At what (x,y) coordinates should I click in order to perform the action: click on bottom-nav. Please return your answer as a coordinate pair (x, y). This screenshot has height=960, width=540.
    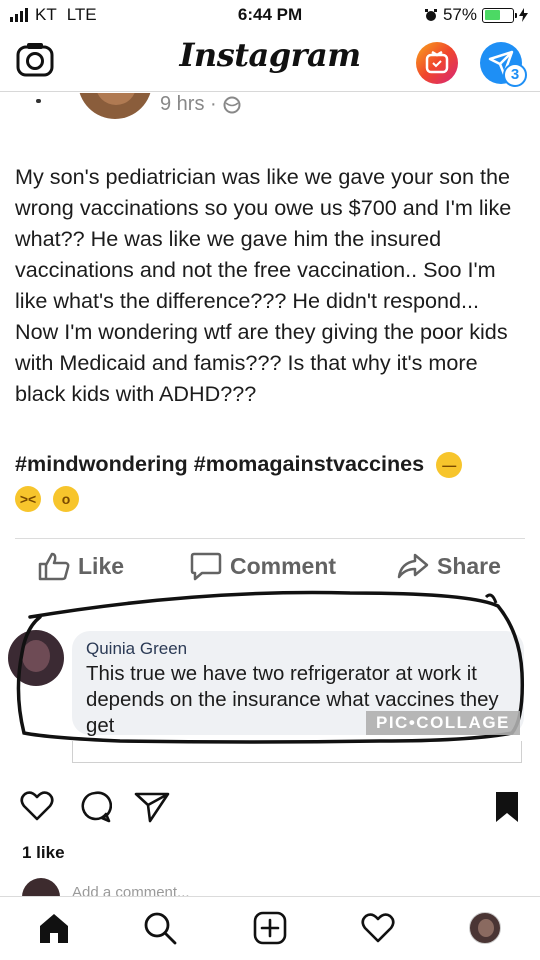
    Looking at the image, I should click on (270, 928).